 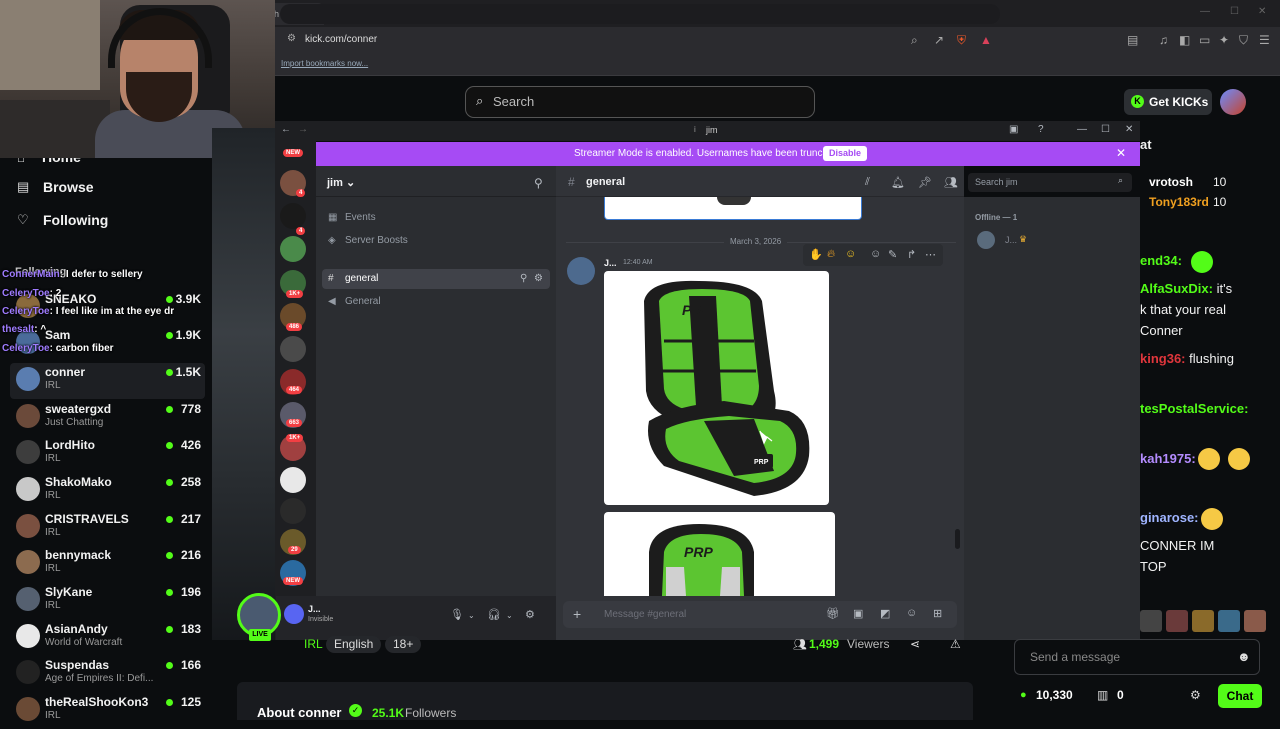 I want to click on member-list-icon: 👥︎, so click(x=951, y=182).